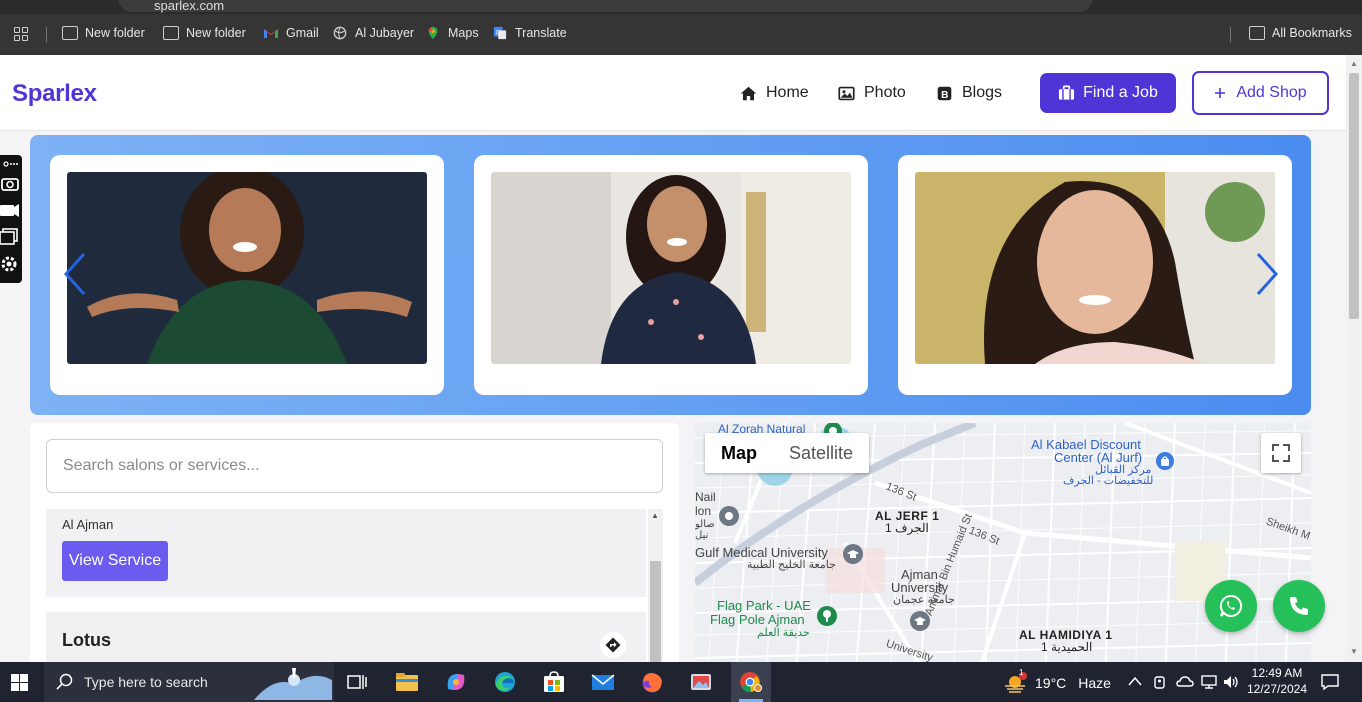 This screenshot has width=1362, height=702. I want to click on search-icon, so click(64, 681).